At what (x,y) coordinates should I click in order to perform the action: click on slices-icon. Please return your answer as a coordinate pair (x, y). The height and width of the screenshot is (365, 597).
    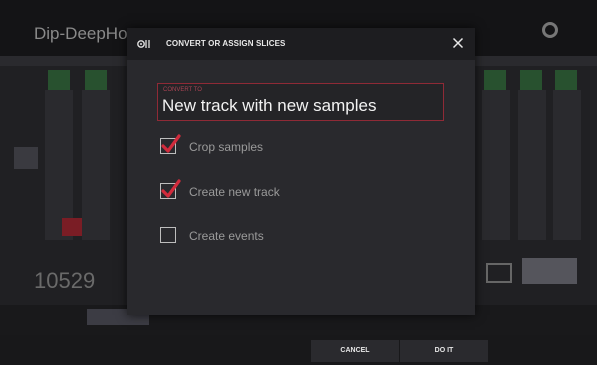
    Looking at the image, I should click on (144, 44).